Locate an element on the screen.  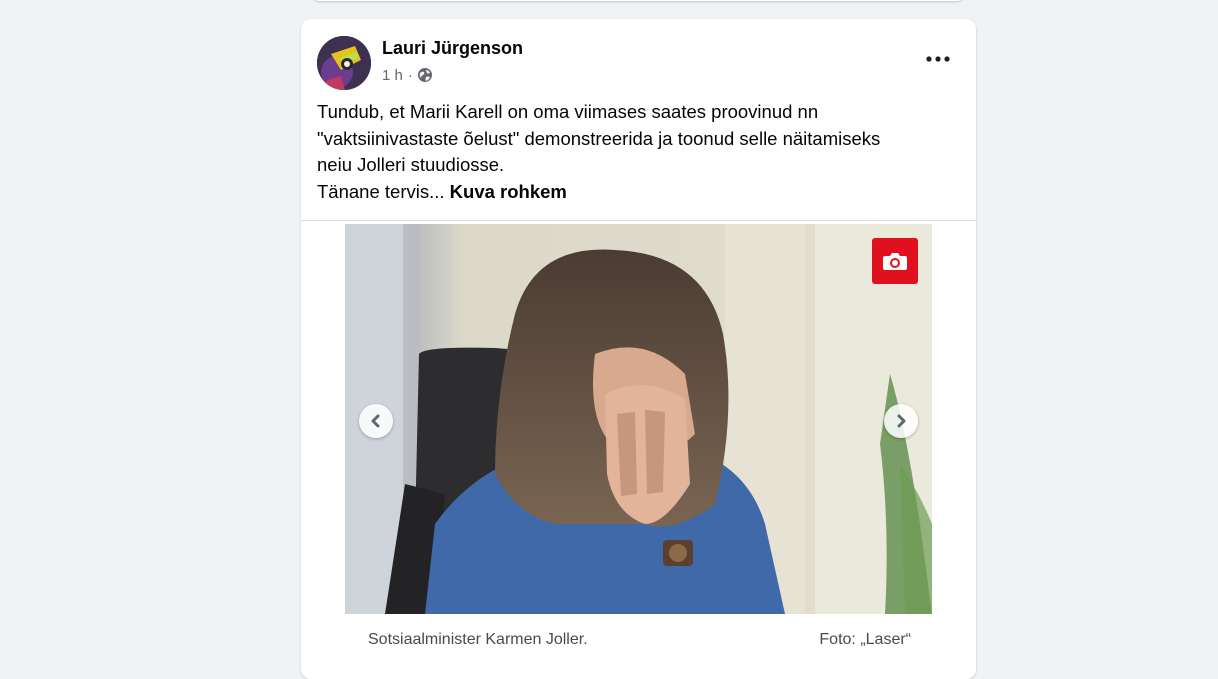
post-meta: 1 h · is located at coordinates (407, 75).